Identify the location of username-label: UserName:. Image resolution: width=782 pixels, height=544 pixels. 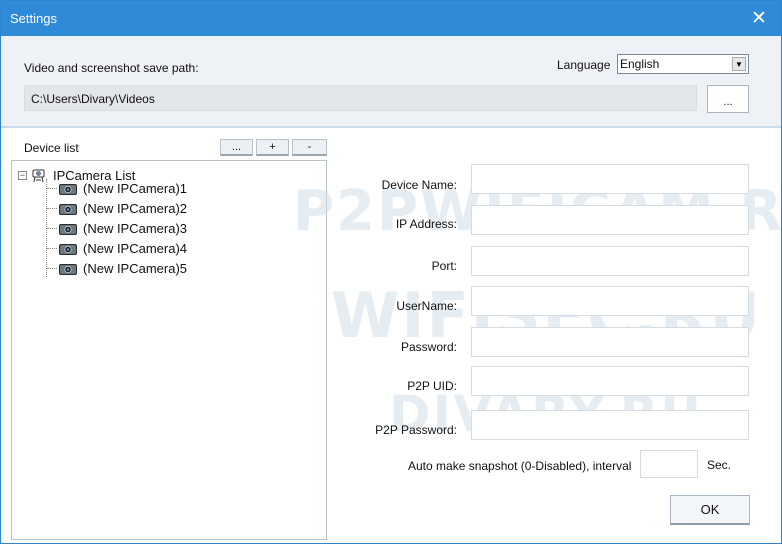
(426, 306).